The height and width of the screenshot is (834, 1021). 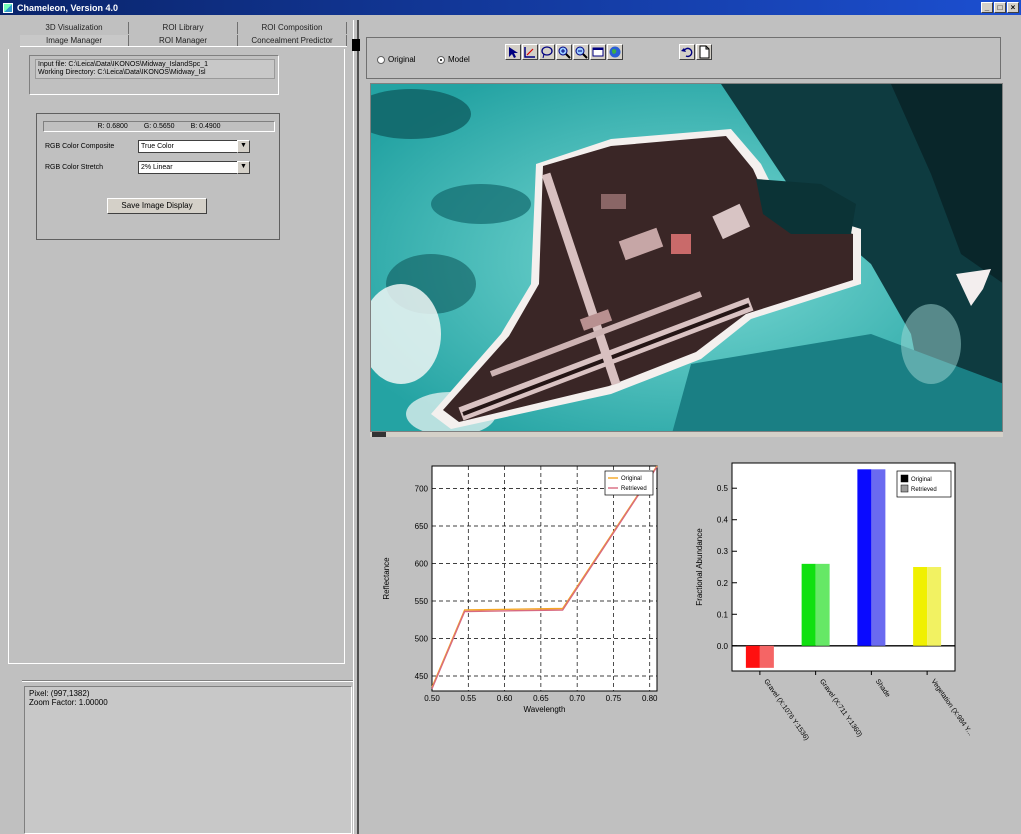 I want to click on x-tick-label: Gravel (X:711 Y:1360), so click(x=840, y=708).